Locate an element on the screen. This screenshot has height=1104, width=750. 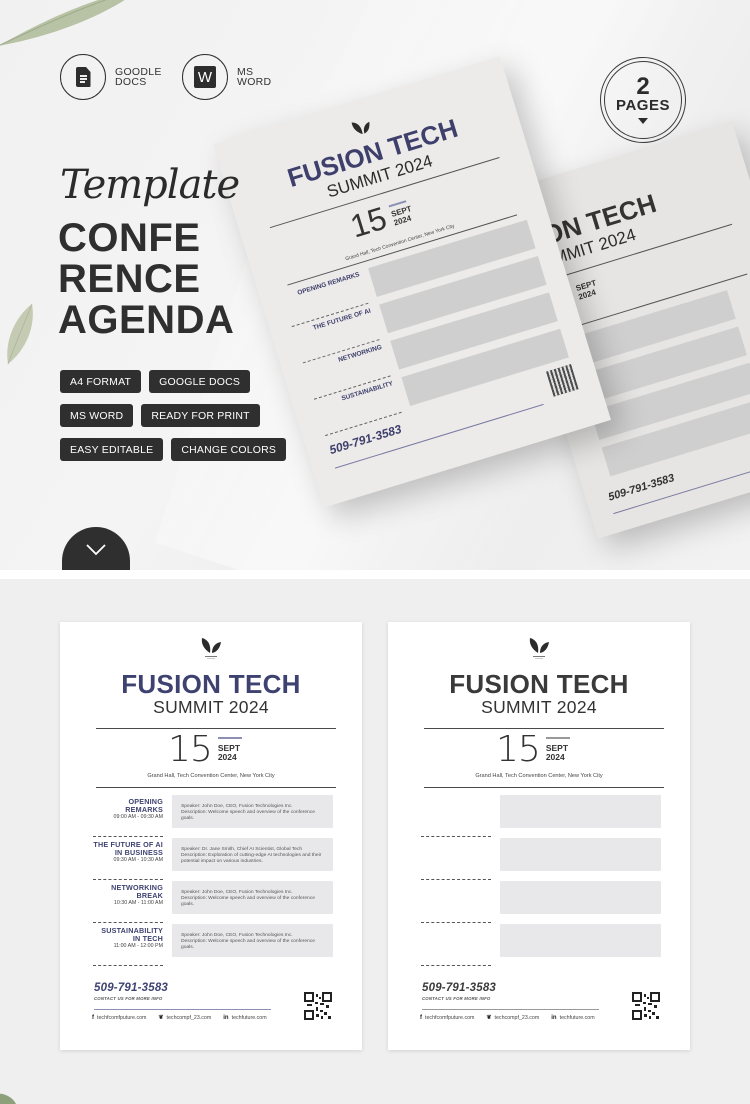
section-divider is located at coordinates (375, 574).